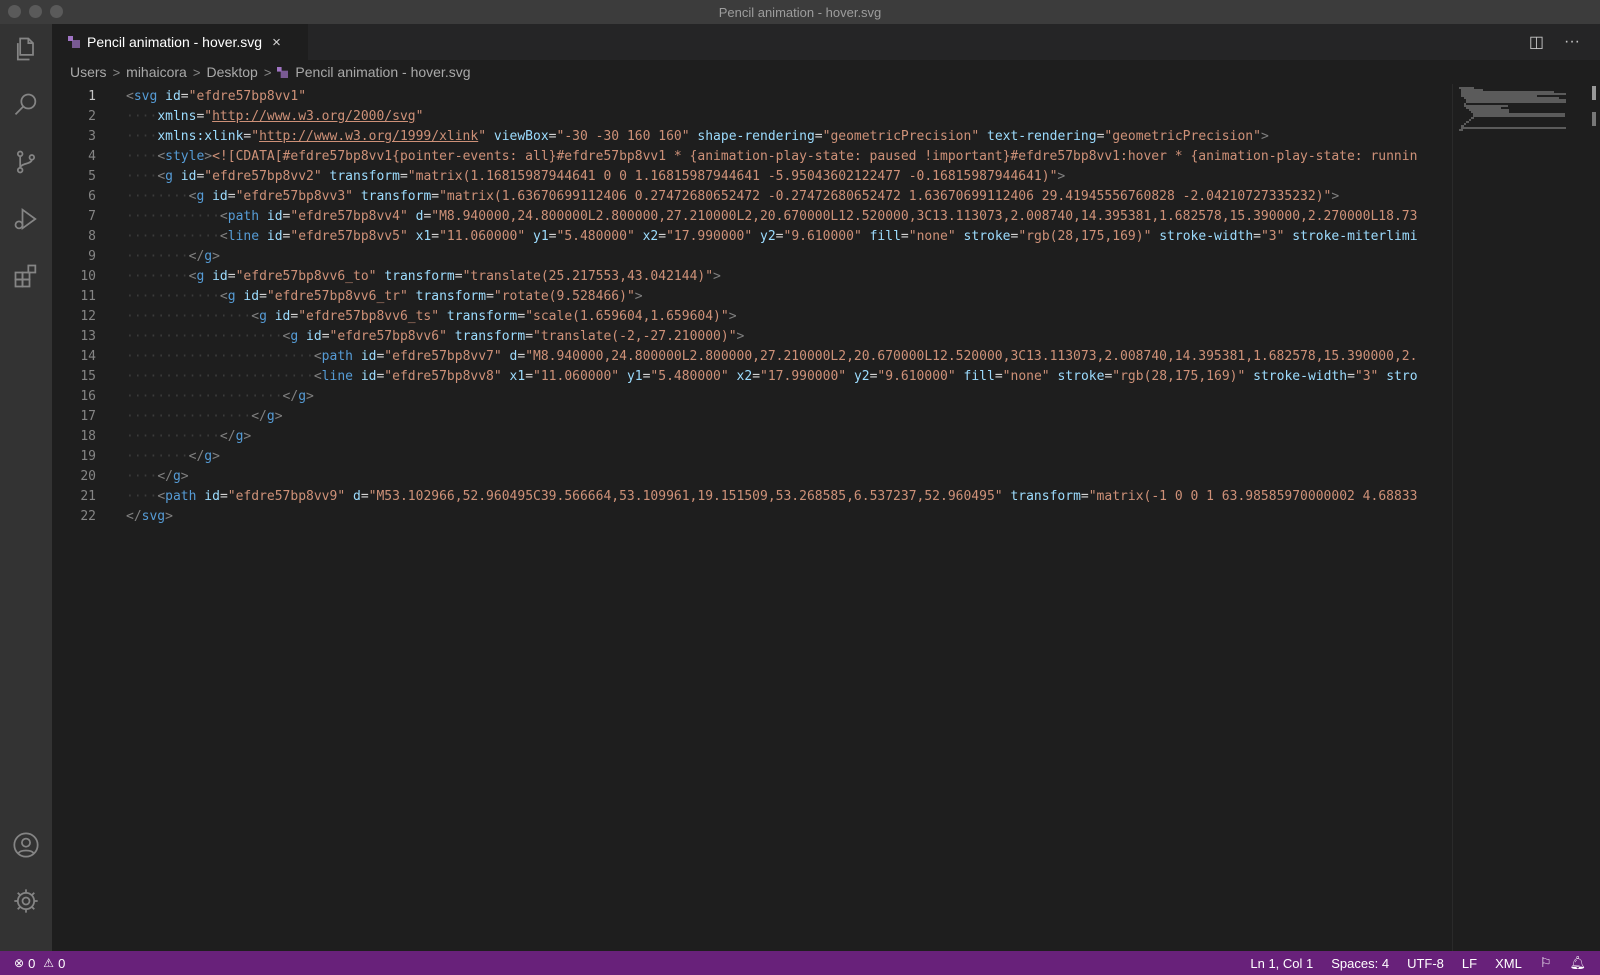 The image size is (1600, 975). I want to click on code-line: ····xmlns="http://www.w3.org/2000/svg", so click(789, 117).